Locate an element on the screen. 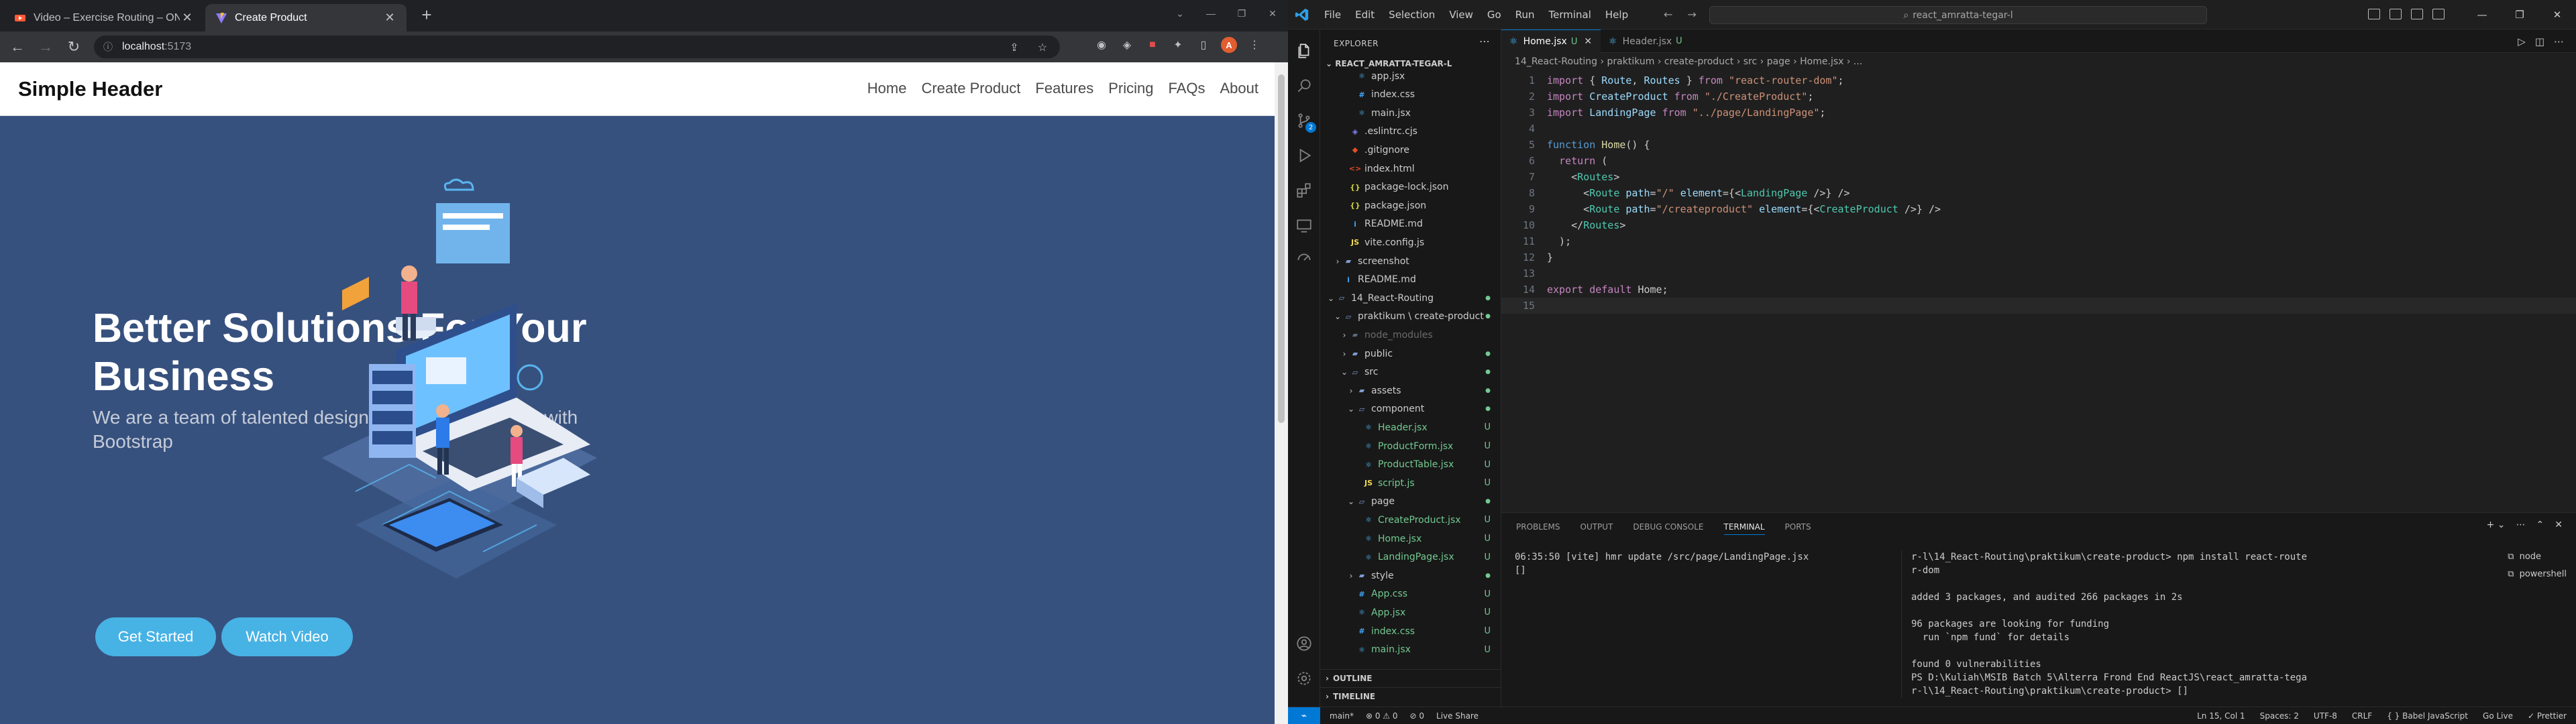 This screenshot has height=724, width=2576. search-icon is located at coordinates (1304, 85).